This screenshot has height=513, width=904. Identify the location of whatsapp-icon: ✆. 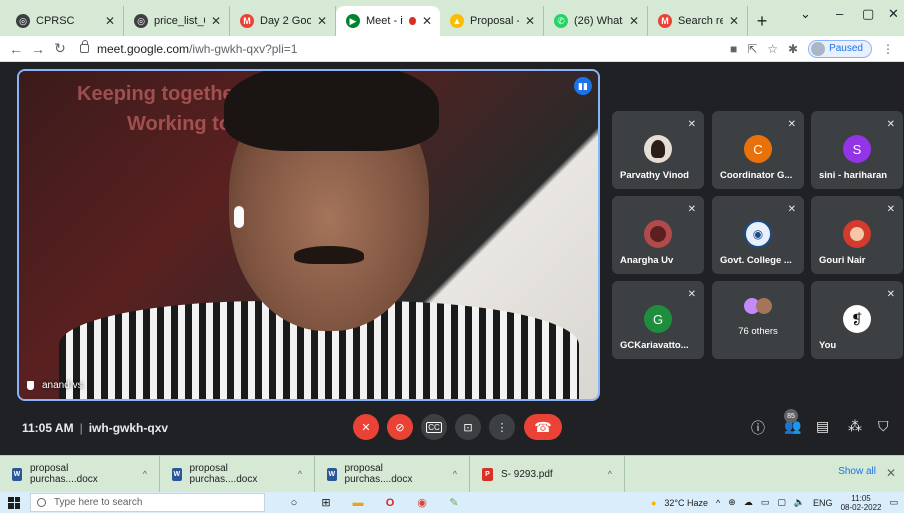
(561, 21).